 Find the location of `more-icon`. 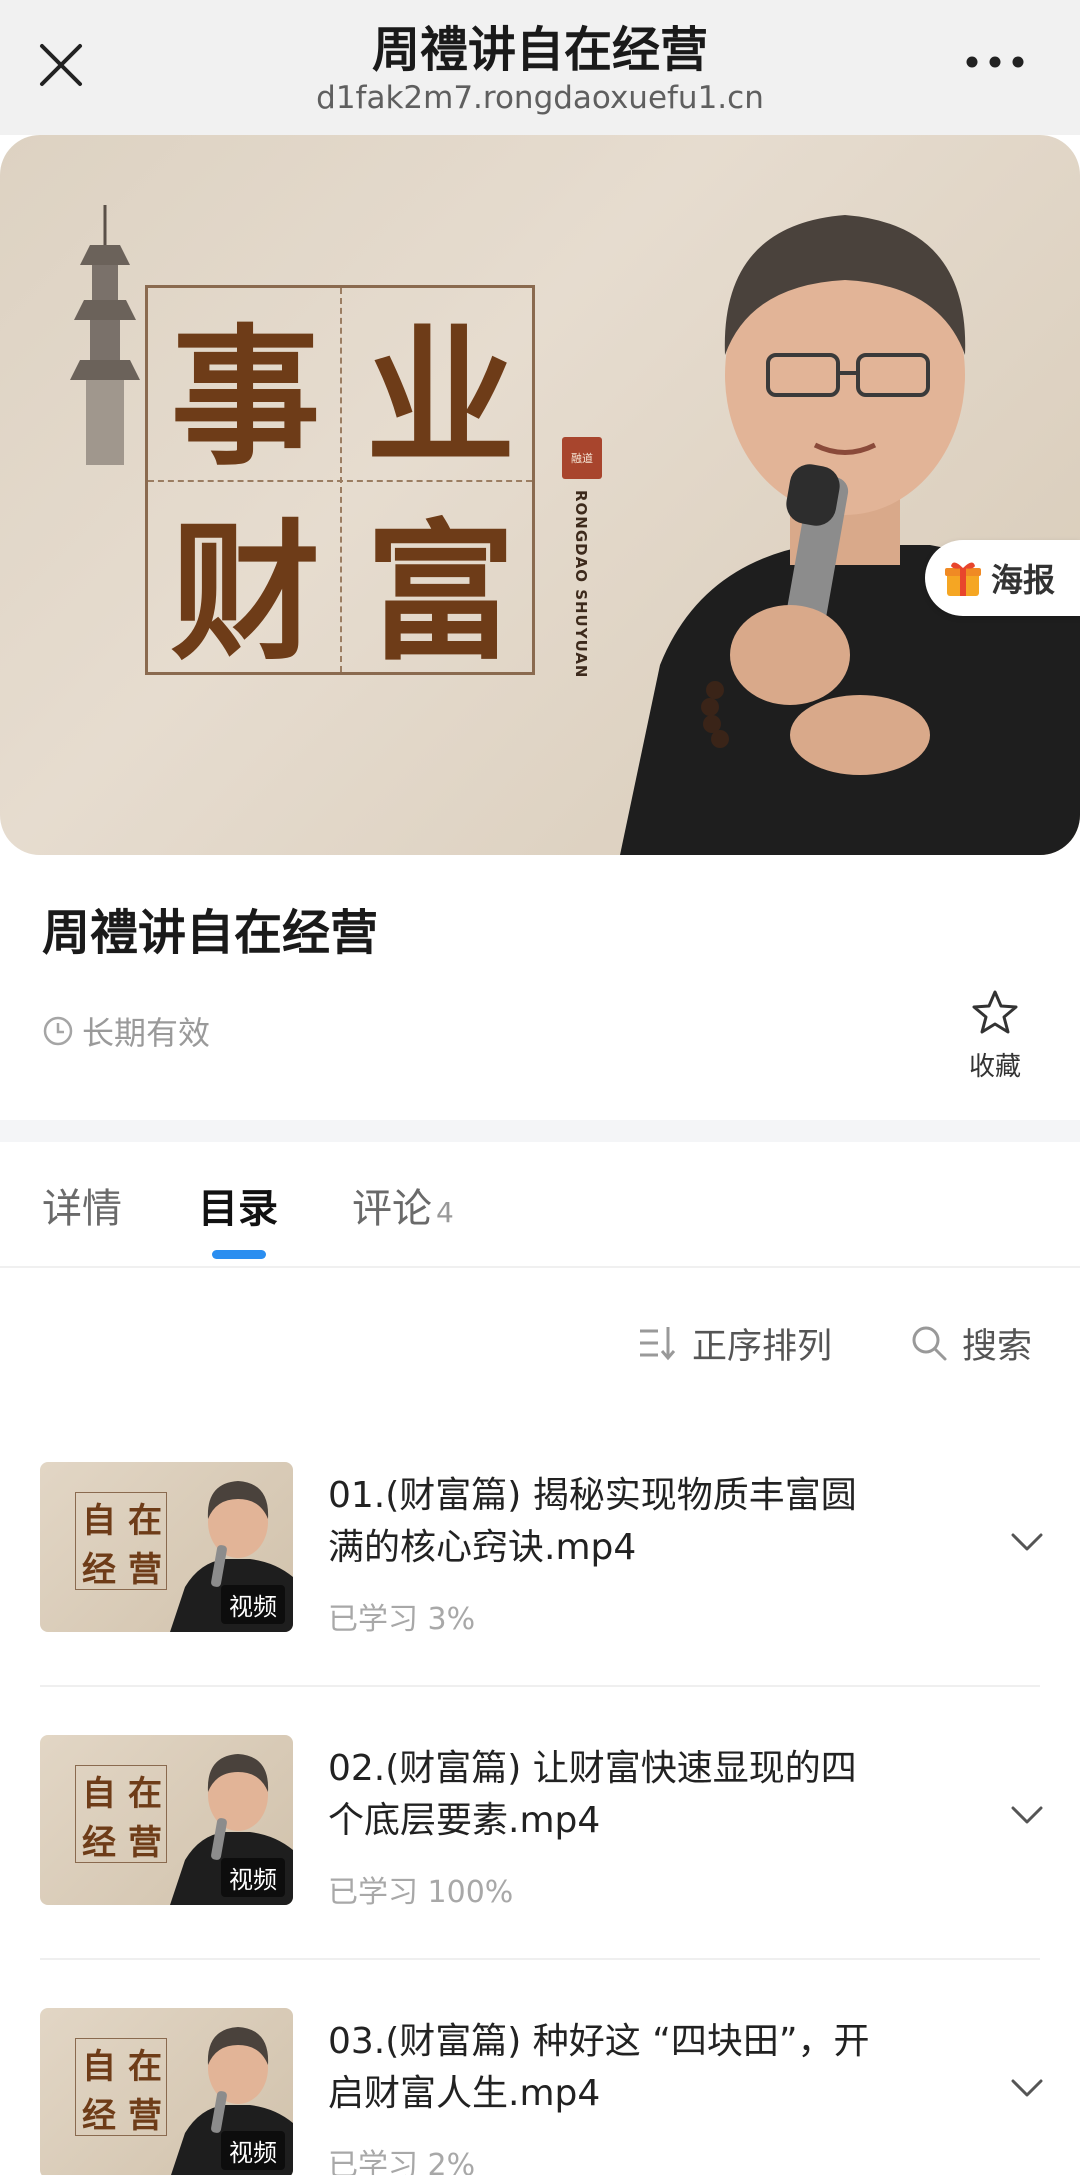

more-icon is located at coordinates (995, 60).